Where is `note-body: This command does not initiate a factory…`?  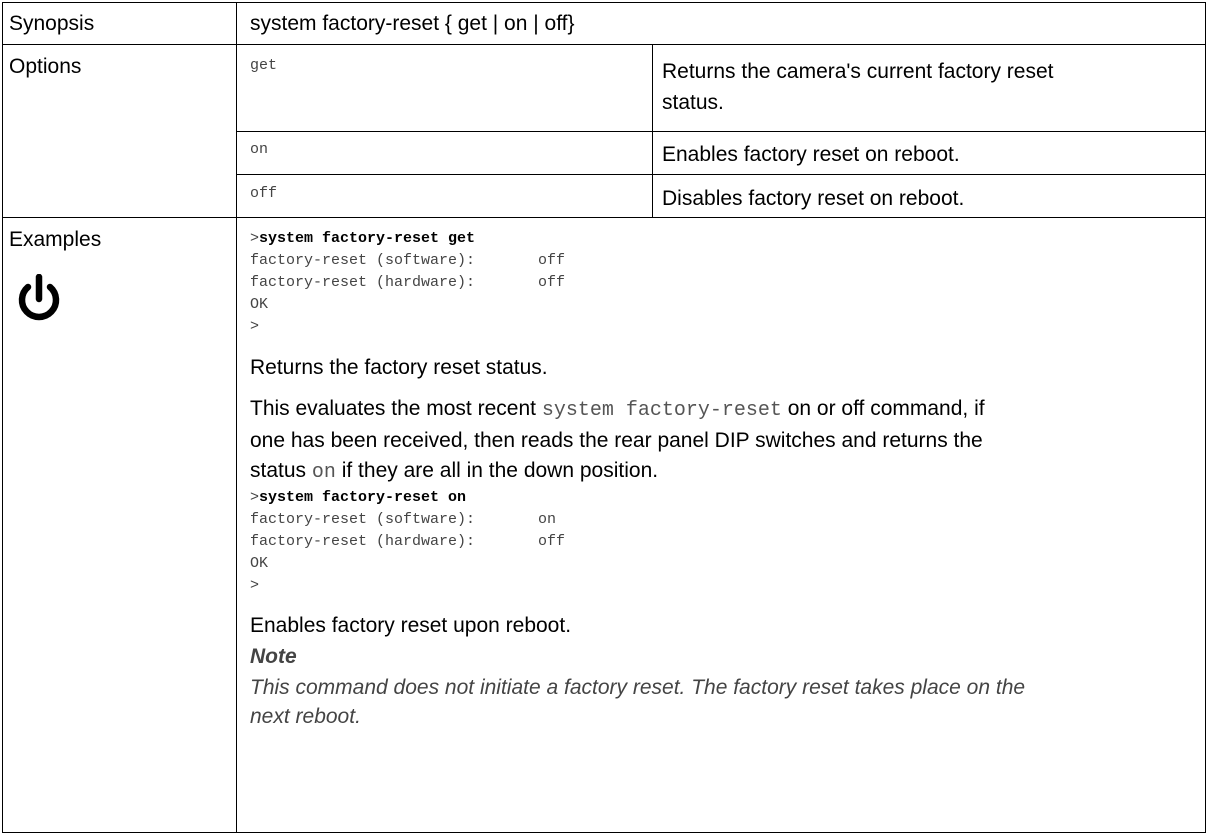 note-body: This command does not initiate a factory… is located at coordinates (725, 702).